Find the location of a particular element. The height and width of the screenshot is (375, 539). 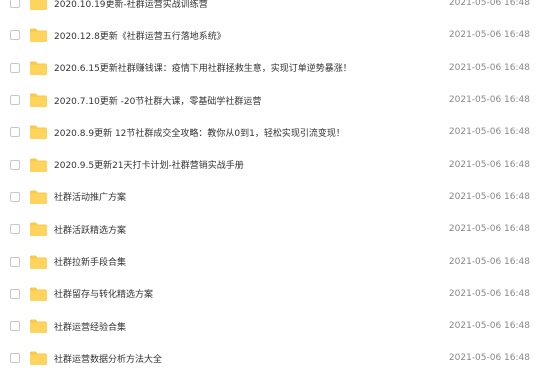

file-name: 2020.9.5更新21天打卡计划-社群营销实战手册 is located at coordinates (149, 164).